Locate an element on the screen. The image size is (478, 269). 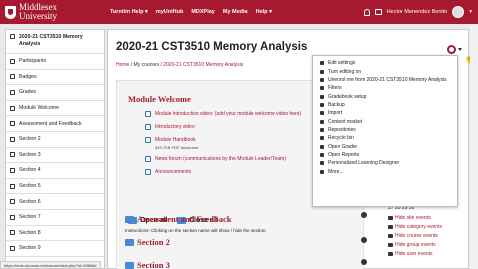
chevron-down-icon: ▾ is located at coordinates (470, 12).